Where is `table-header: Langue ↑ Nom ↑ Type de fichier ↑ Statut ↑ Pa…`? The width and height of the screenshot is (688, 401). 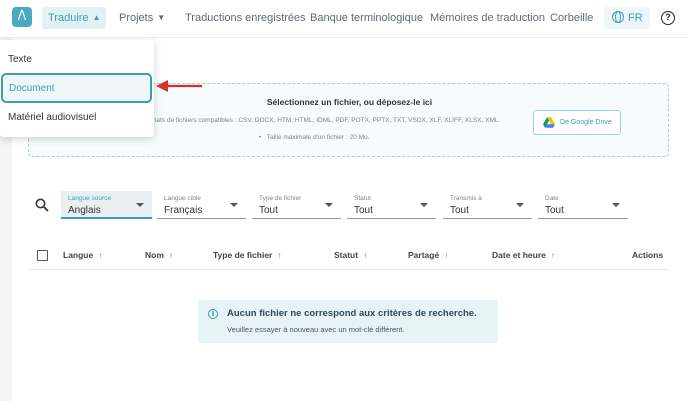
table-header: Langue ↑ Nom ↑ Type de fichier ↑ Statut ↑ Pa… is located at coordinates (348, 255).